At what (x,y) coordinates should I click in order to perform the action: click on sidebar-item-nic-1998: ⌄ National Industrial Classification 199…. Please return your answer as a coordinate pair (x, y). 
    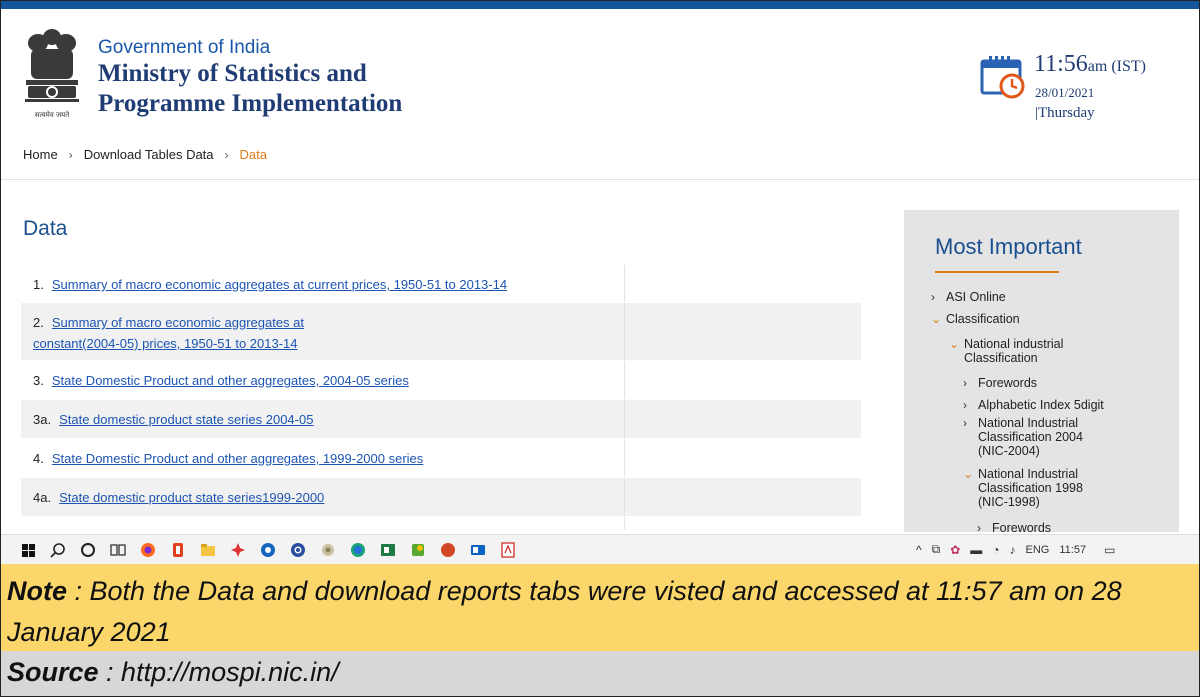
    Looking at the image, I should click on (1035, 488).